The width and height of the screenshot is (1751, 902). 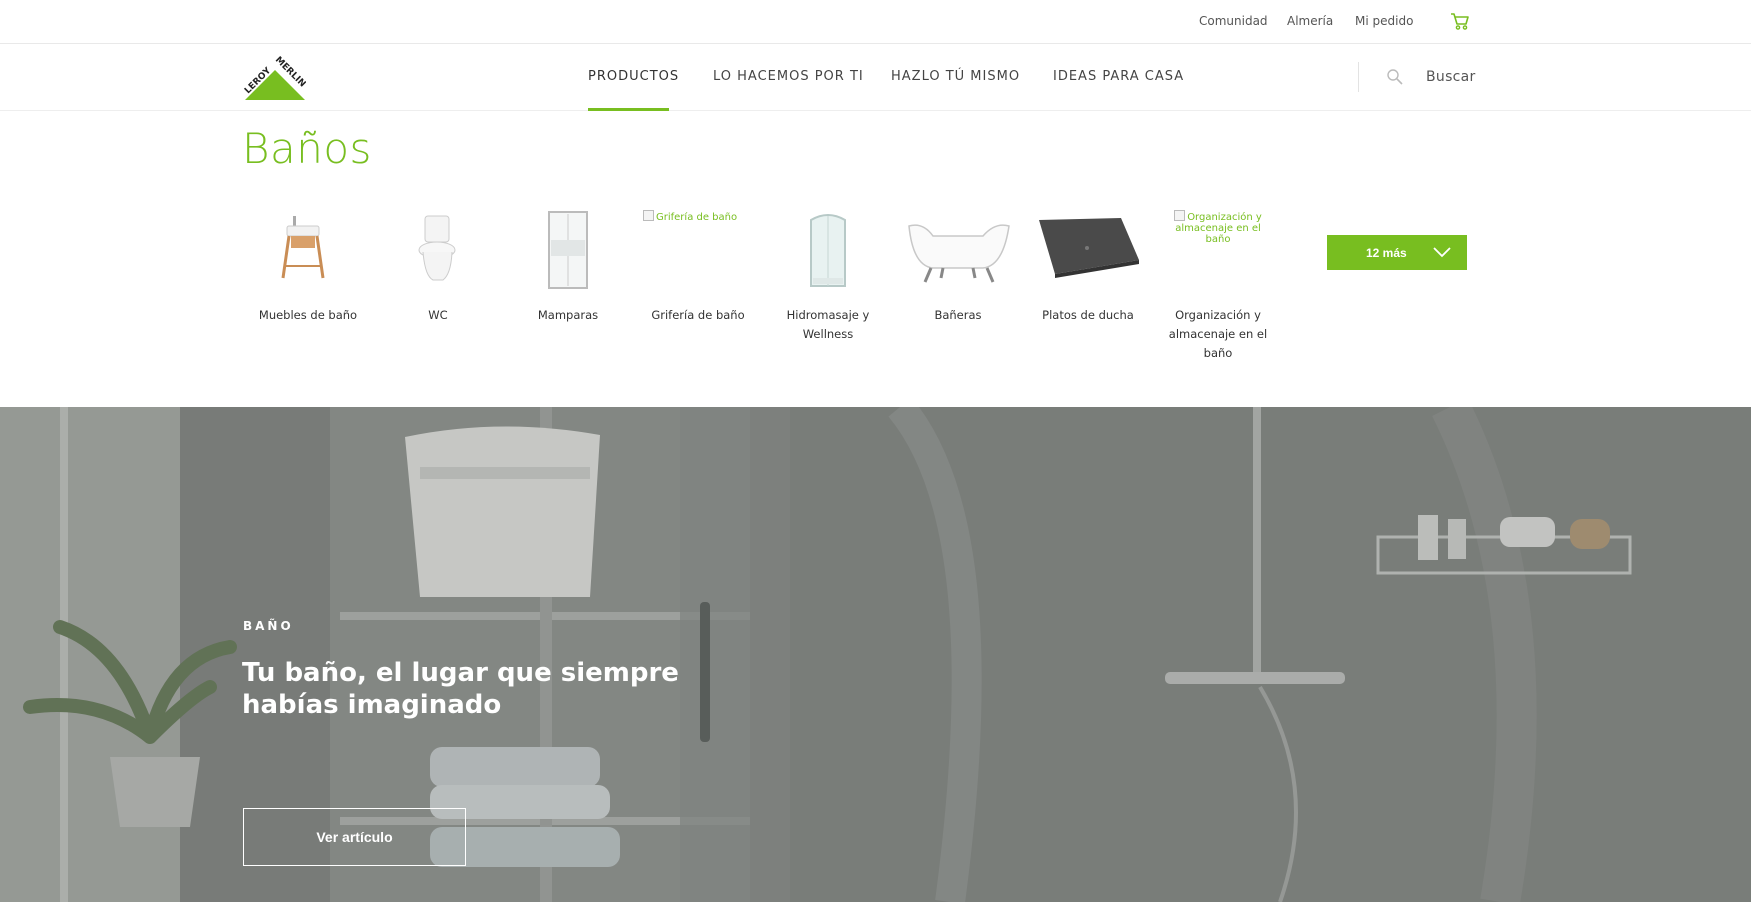 I want to click on search-icon, so click(x=1395, y=77).